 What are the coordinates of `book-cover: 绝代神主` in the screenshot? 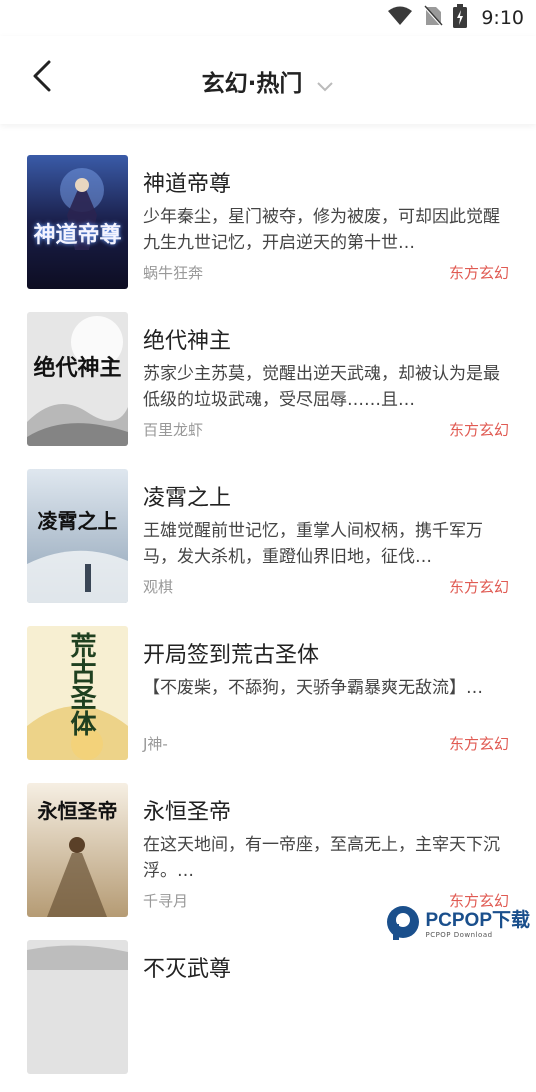 It's located at (77, 379).